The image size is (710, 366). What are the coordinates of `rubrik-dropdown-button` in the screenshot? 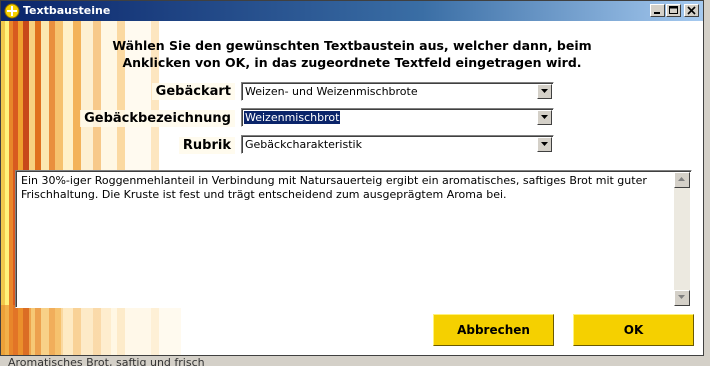 It's located at (544, 144).